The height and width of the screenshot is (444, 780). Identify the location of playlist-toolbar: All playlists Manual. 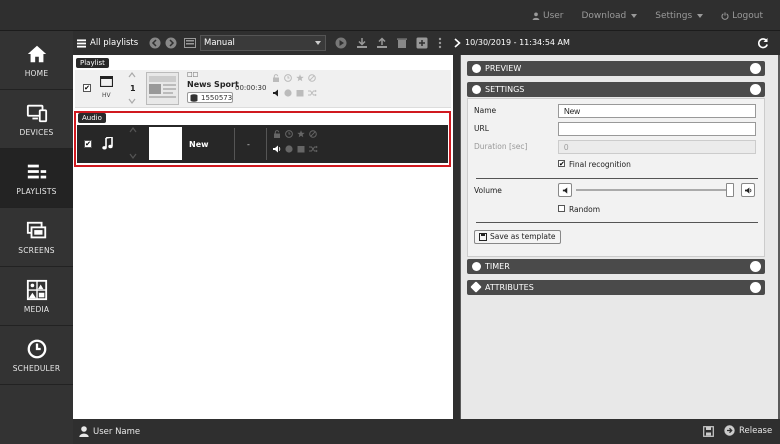
(263, 43).